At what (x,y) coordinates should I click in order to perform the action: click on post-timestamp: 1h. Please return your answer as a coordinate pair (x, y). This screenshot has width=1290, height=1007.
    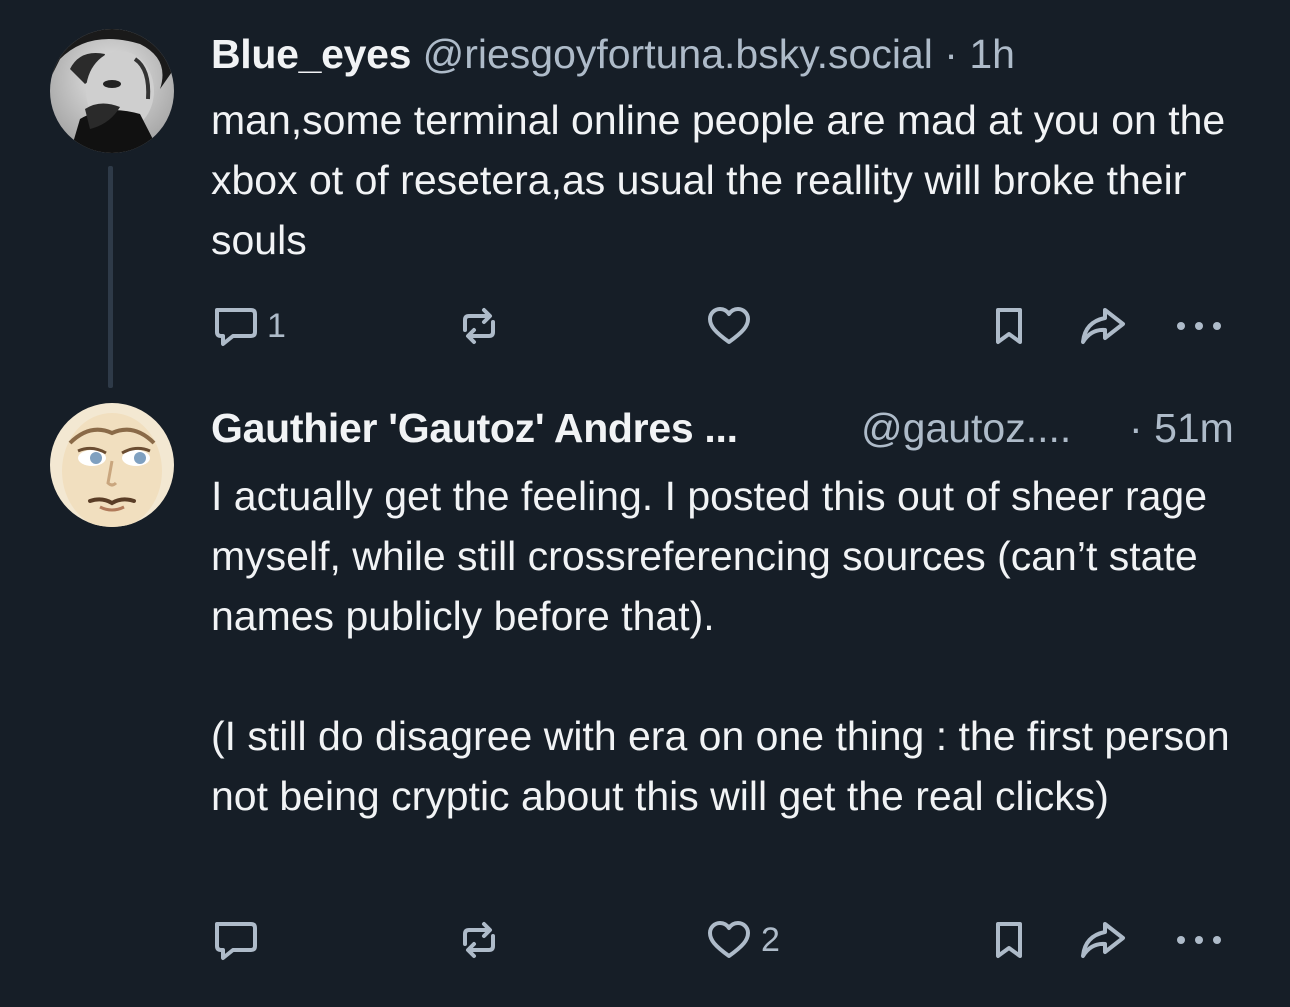
    Looking at the image, I should click on (992, 54).